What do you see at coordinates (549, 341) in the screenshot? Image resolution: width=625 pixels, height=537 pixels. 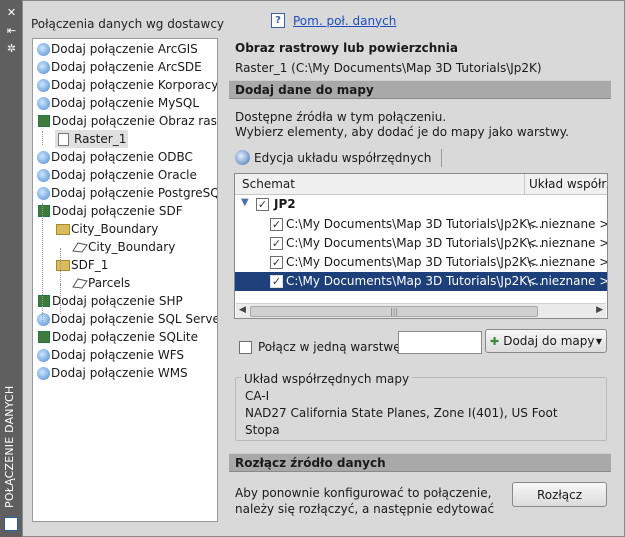 I see `add-to-map-label: Dodaj do mapy` at bounding box center [549, 341].